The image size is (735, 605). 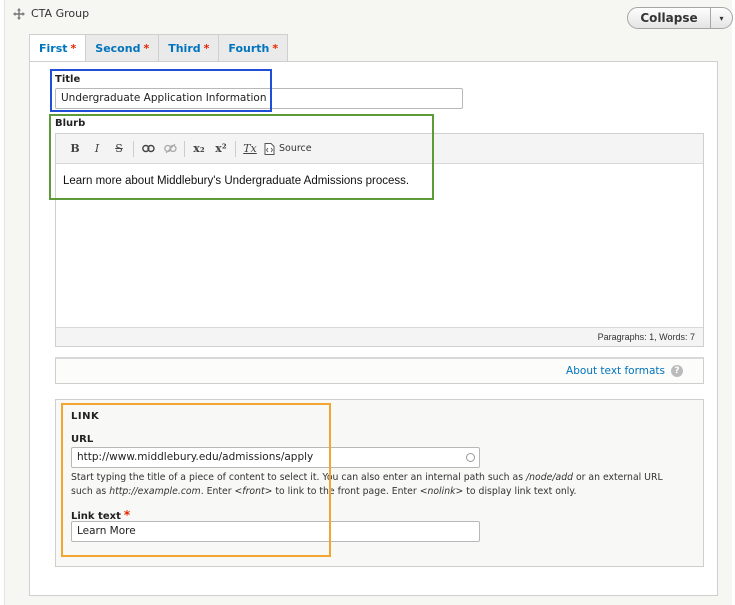 I want to click on editor-status: Paragraphs: 1, Words: 7, so click(x=379, y=336).